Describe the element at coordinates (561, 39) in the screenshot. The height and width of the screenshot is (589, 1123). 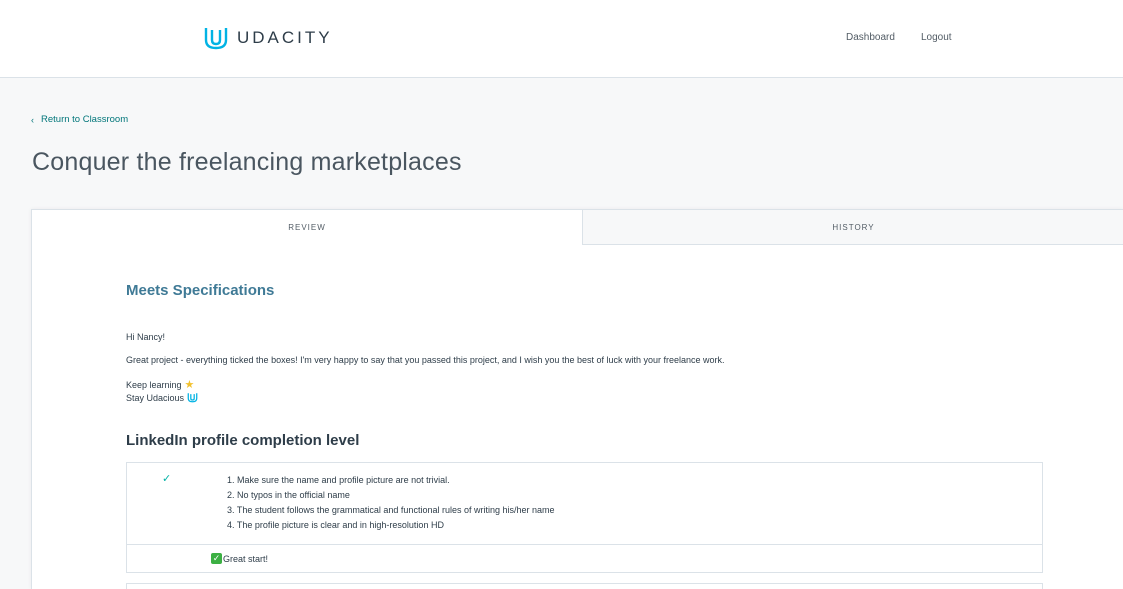
I see `top-header: UDACITY Dashboard Logout` at that location.